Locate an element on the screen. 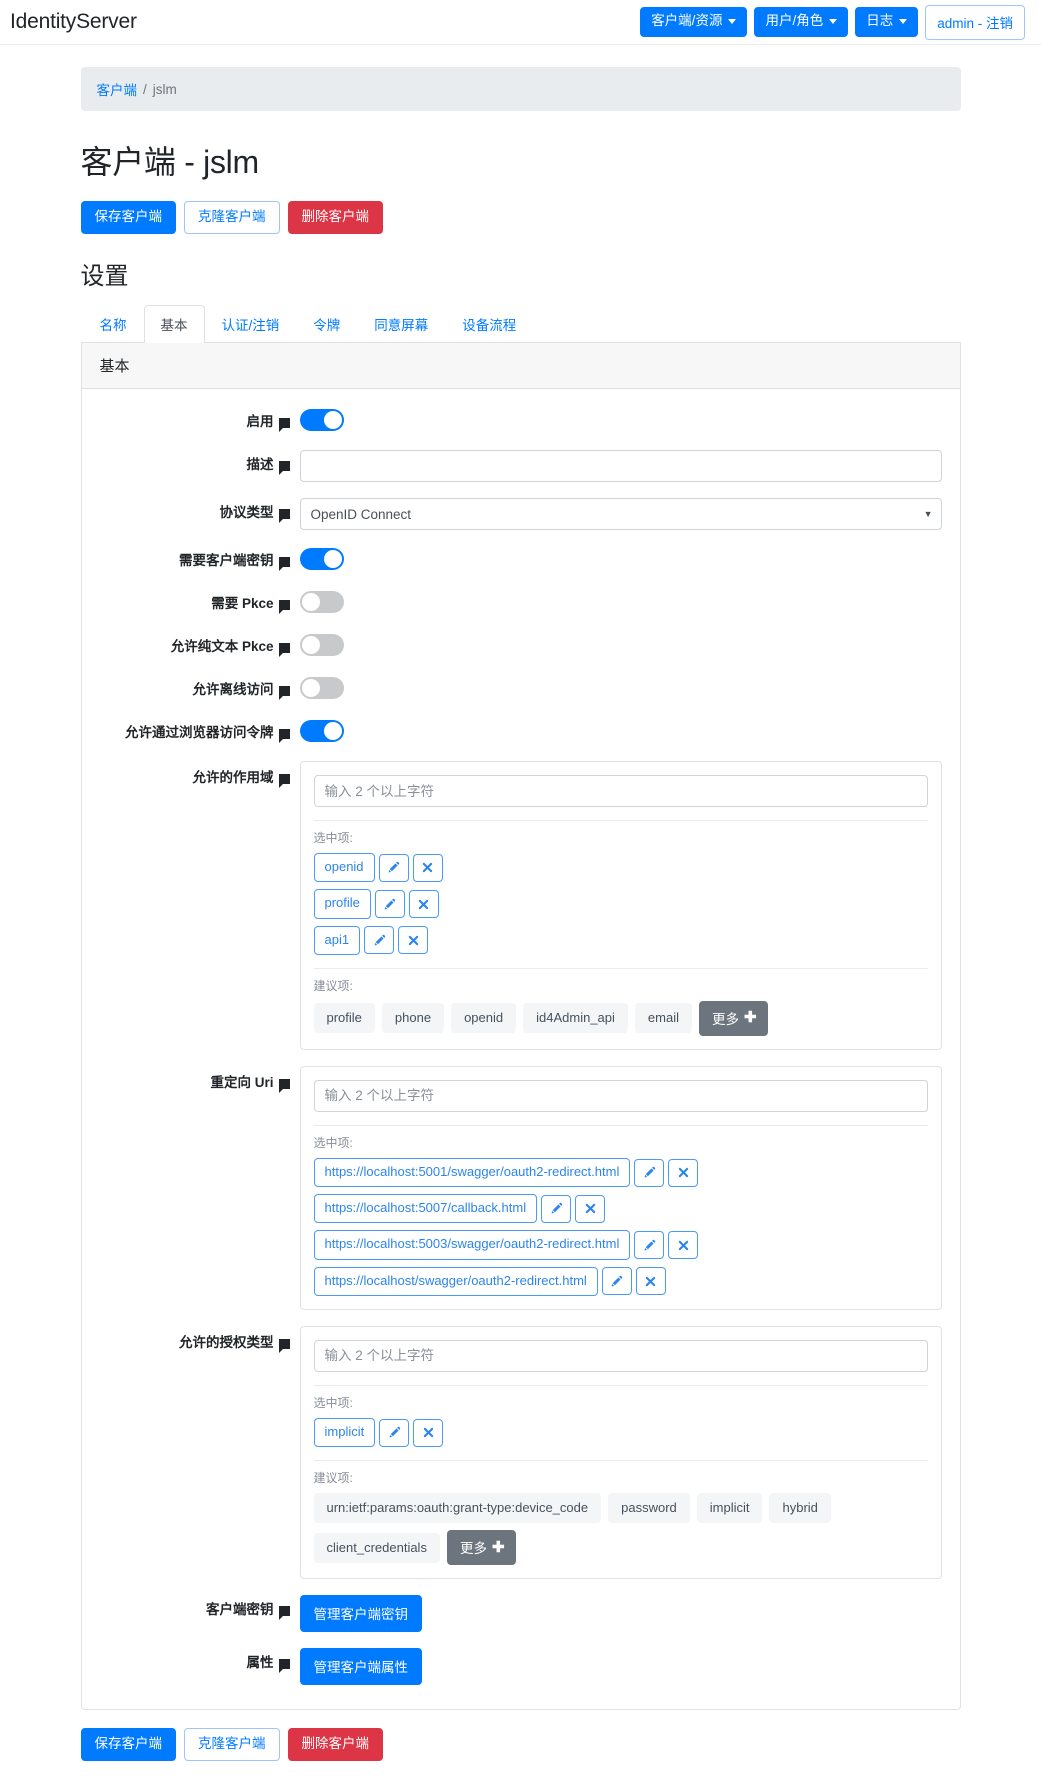  allowed-grant-types-suggested-caption: 建议项: is located at coordinates (333, 1478).